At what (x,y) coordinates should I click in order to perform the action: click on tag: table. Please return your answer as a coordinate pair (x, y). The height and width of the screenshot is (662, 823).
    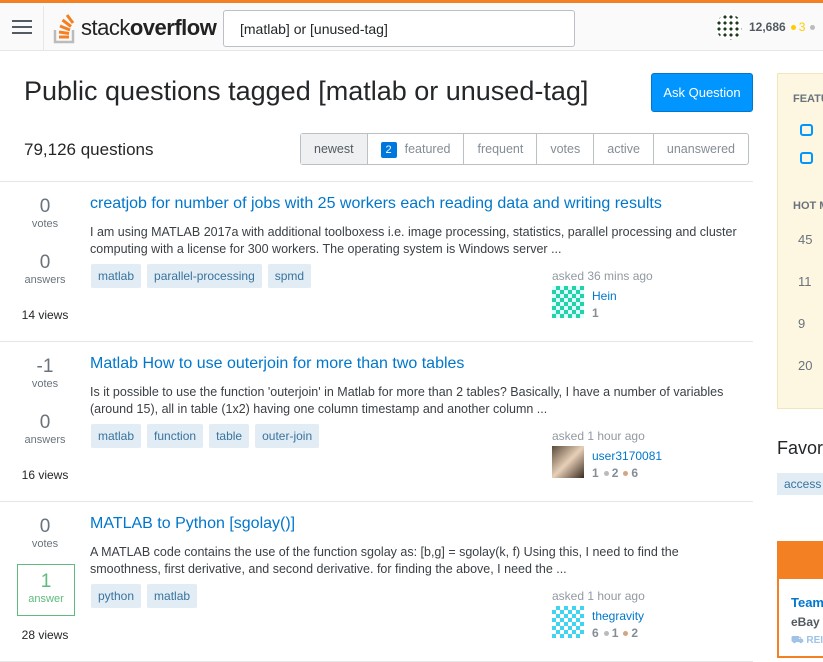
    Looking at the image, I should click on (229, 436).